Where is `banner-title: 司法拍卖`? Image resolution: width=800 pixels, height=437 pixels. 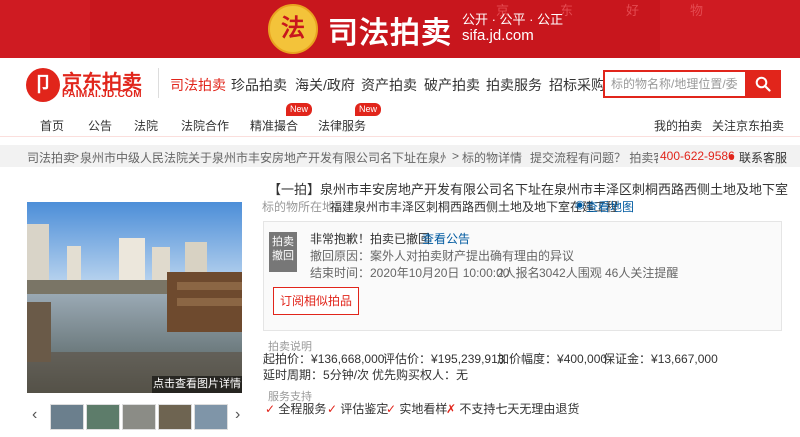 banner-title: 司法拍卖 is located at coordinates (390, 33).